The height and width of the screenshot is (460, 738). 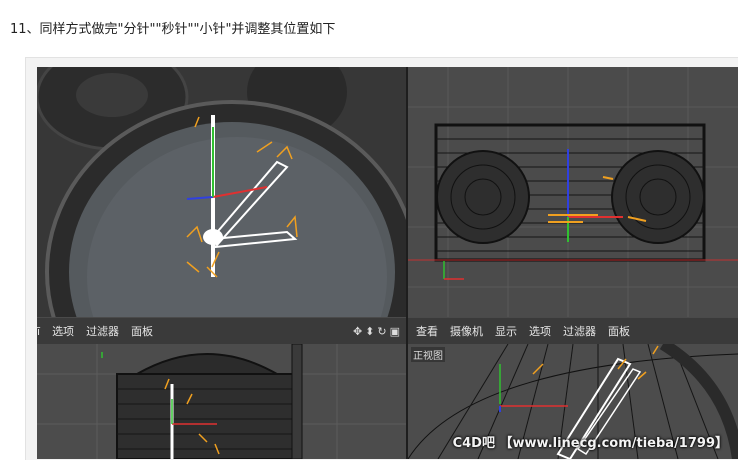 I want to click on bottom-left-viewport, so click(x=221, y=401).